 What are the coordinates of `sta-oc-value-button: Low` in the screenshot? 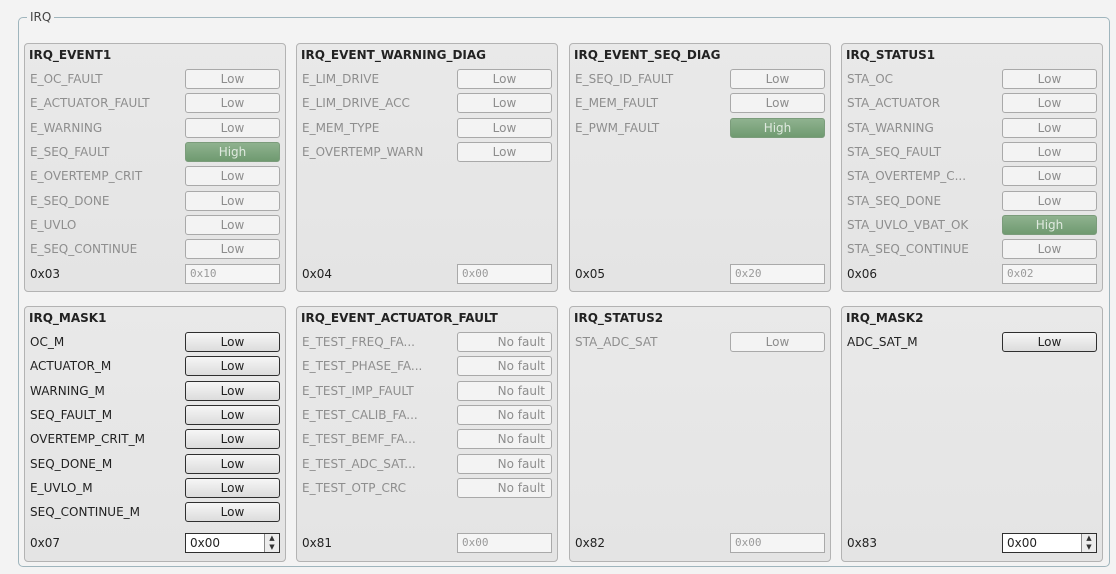 It's located at (1049, 79).